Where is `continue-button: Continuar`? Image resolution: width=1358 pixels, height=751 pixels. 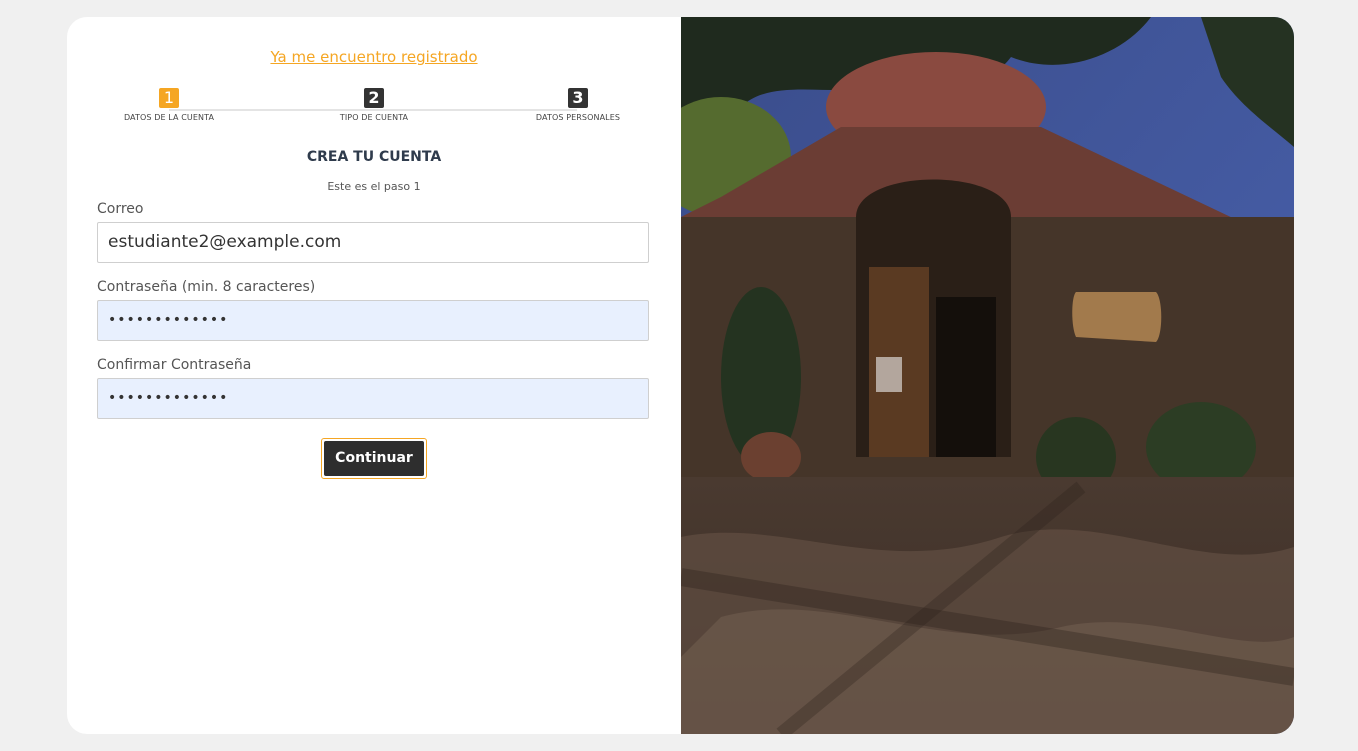
continue-button: Continuar is located at coordinates (374, 458).